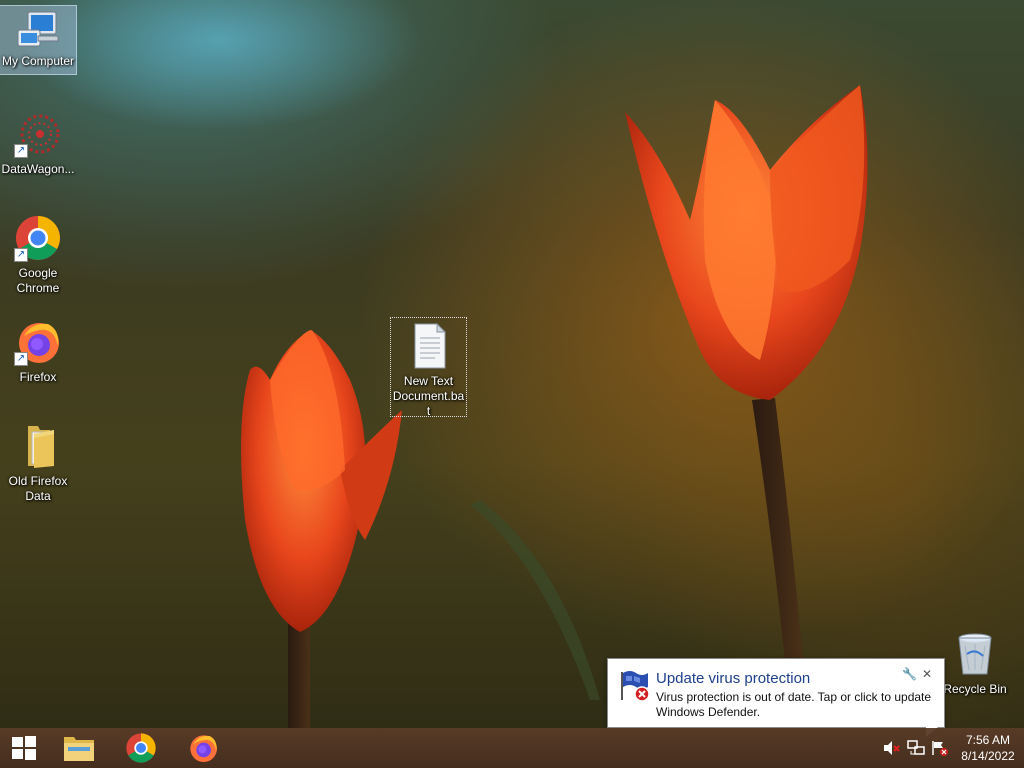  I want to click on taskbar-file-explorer, so click(79, 748).